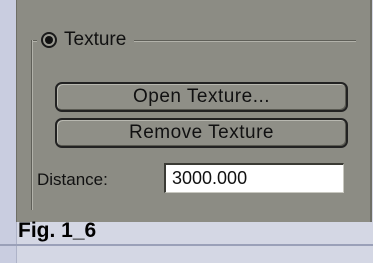 This screenshot has width=373, height=263. What do you see at coordinates (8, 131) in the screenshot?
I see `left-border` at bounding box center [8, 131].